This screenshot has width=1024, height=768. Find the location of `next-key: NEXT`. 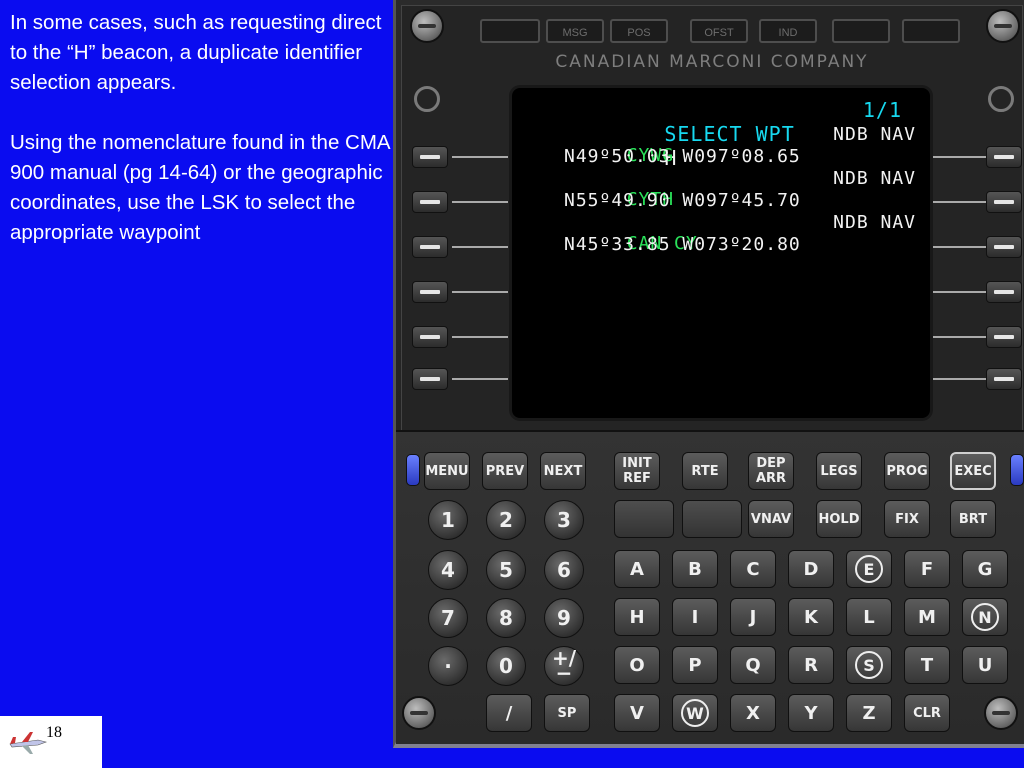

next-key: NEXT is located at coordinates (563, 471).